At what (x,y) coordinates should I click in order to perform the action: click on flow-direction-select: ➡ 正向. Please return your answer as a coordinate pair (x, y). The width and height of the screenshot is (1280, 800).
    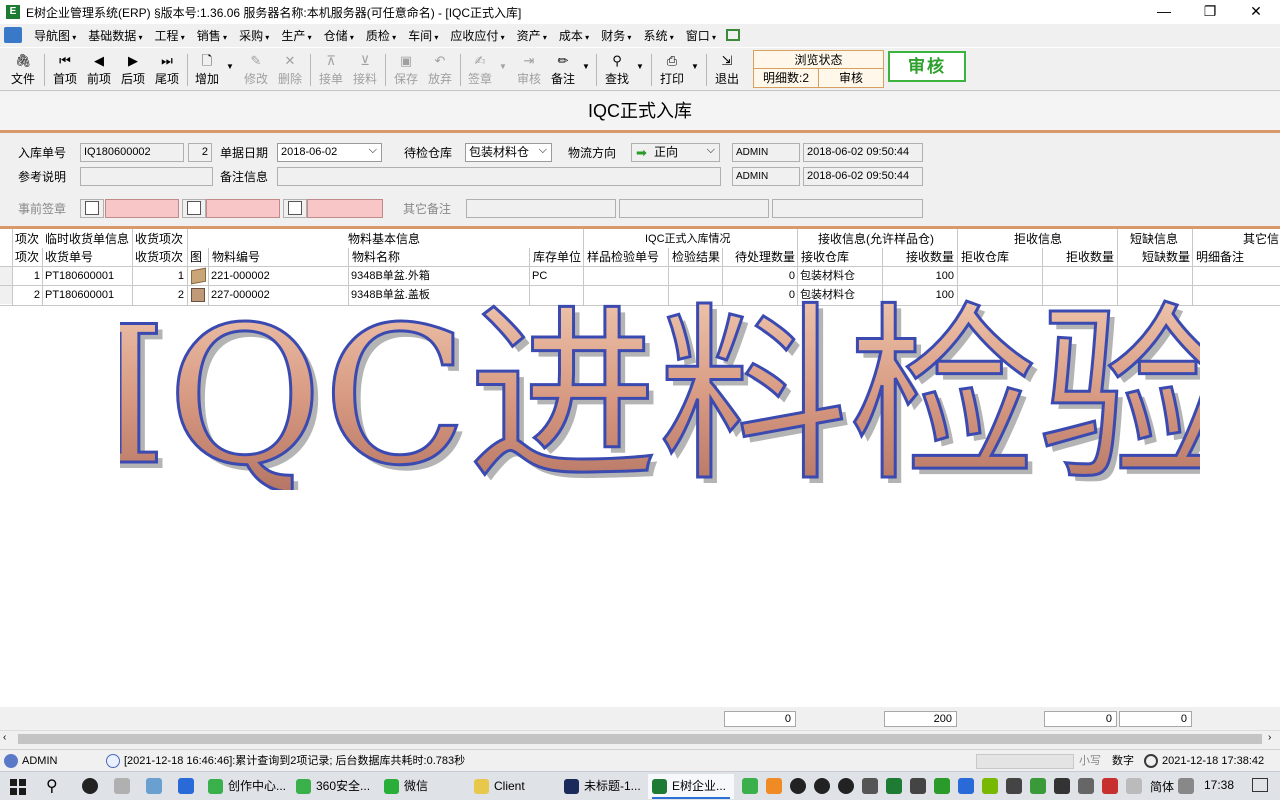
    Looking at the image, I should click on (675, 152).